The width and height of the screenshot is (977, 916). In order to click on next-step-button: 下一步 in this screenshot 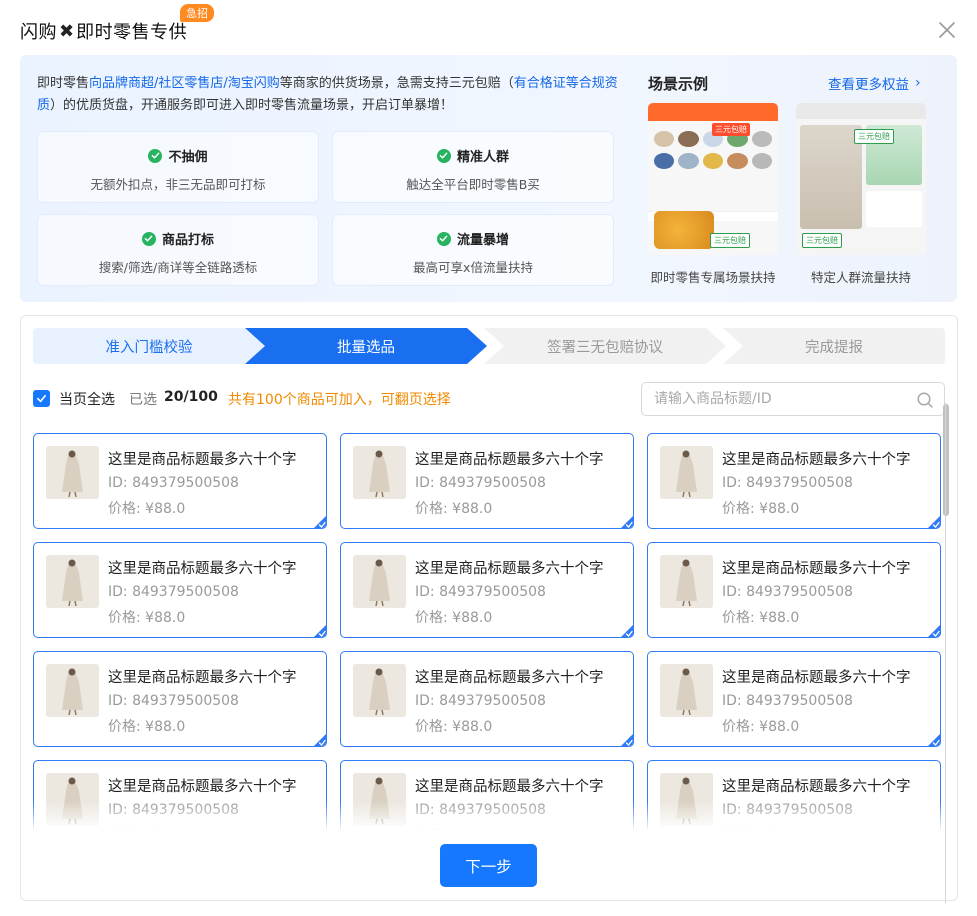, I will do `click(488, 865)`.